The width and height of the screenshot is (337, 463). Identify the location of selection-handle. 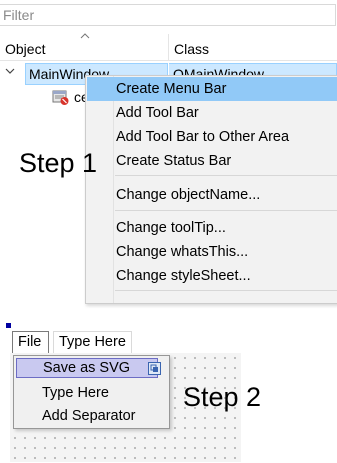
(8, 325).